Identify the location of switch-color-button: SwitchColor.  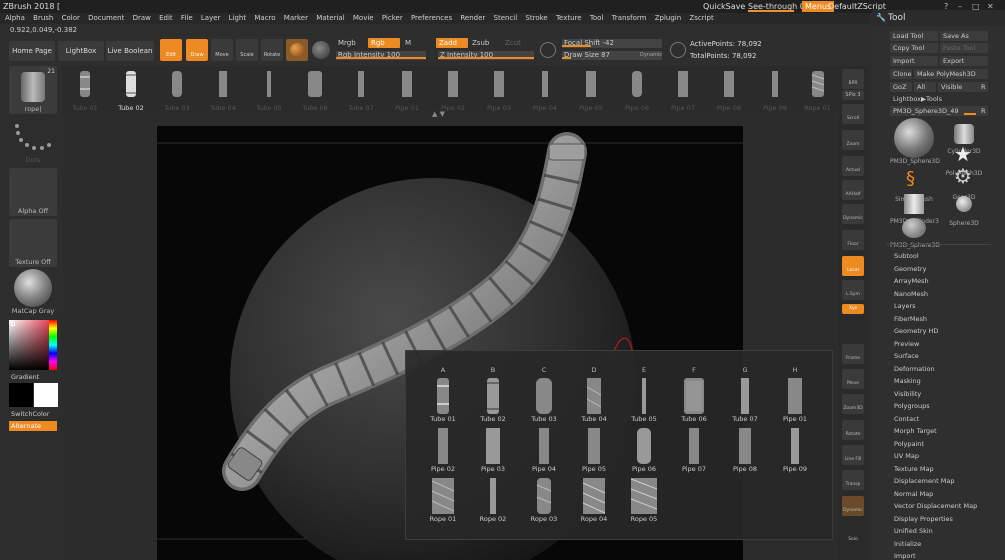
(30, 414).